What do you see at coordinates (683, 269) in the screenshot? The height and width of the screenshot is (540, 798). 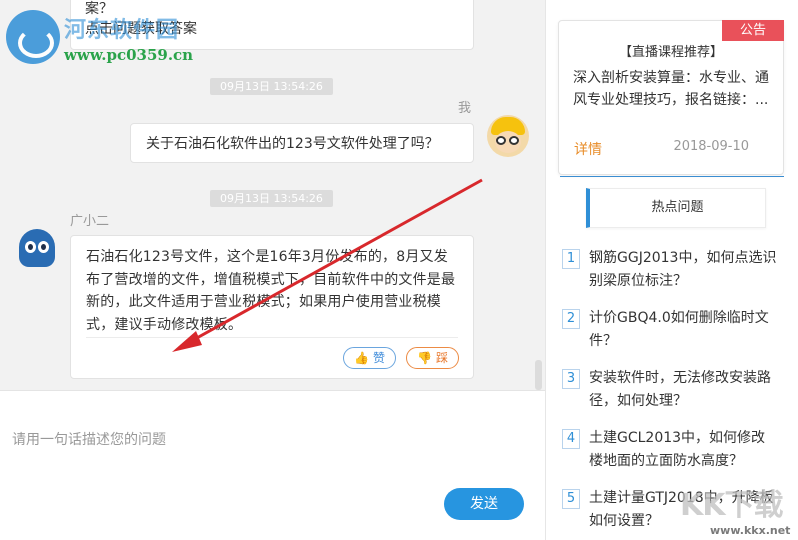 I see `hot-question-text: 钢筋GGJ2013中，如何点选识别梁原位标注？` at bounding box center [683, 269].